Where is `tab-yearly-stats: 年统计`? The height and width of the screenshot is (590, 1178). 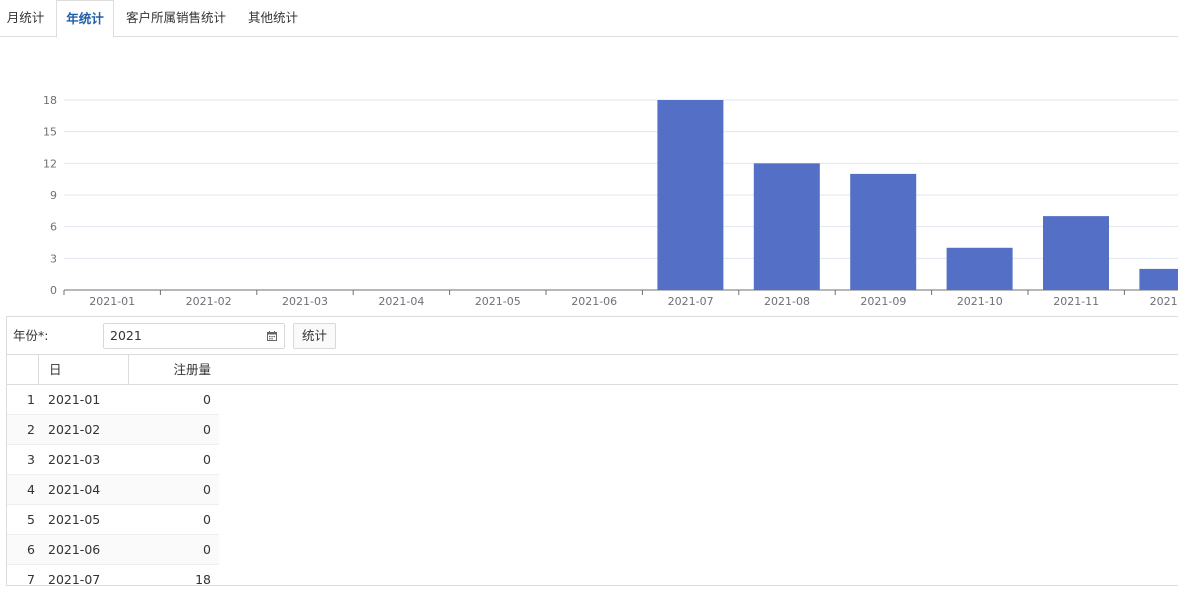 tab-yearly-stats: 年统计 is located at coordinates (85, 19).